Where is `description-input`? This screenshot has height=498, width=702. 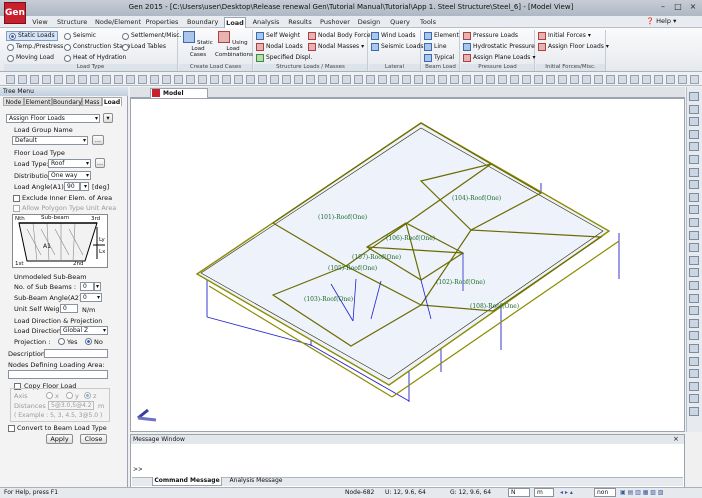 description-input is located at coordinates (76, 353).